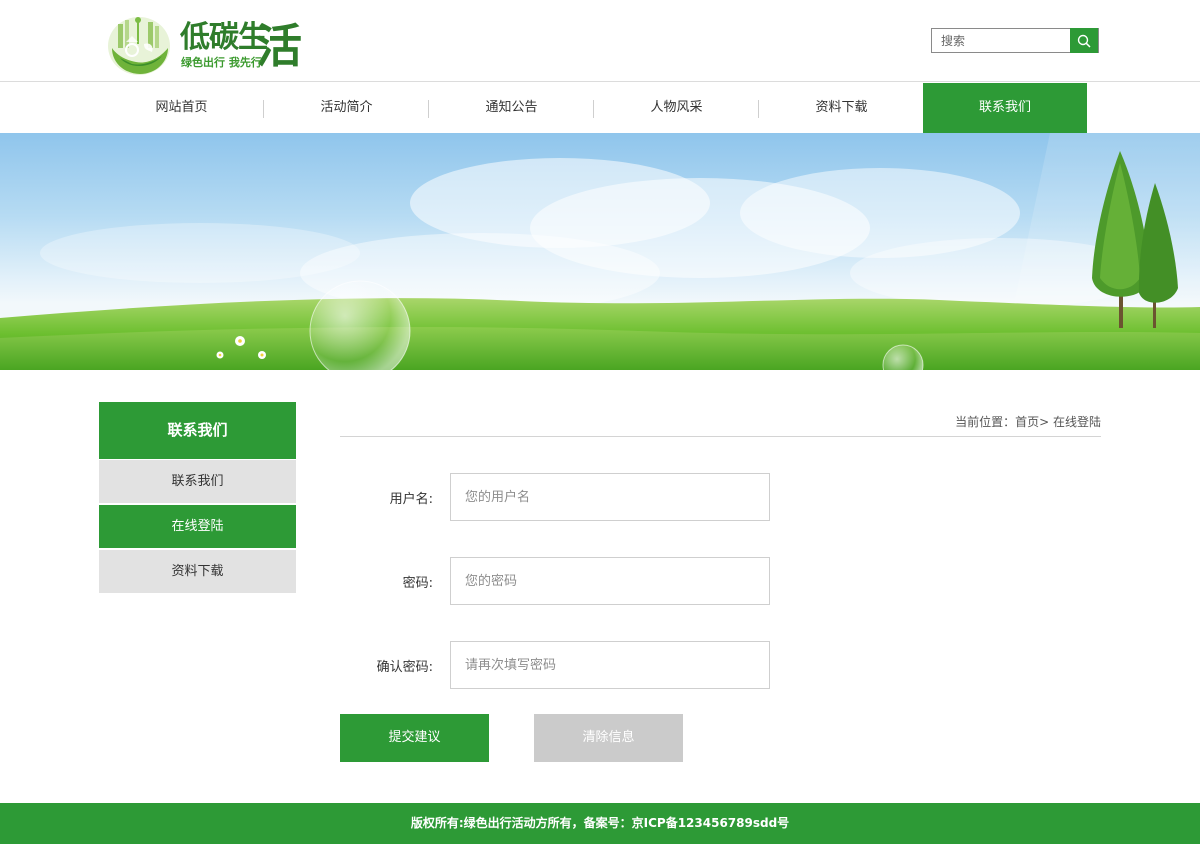 The height and width of the screenshot is (844, 1200). I want to click on search-icon, so click(1084, 41).